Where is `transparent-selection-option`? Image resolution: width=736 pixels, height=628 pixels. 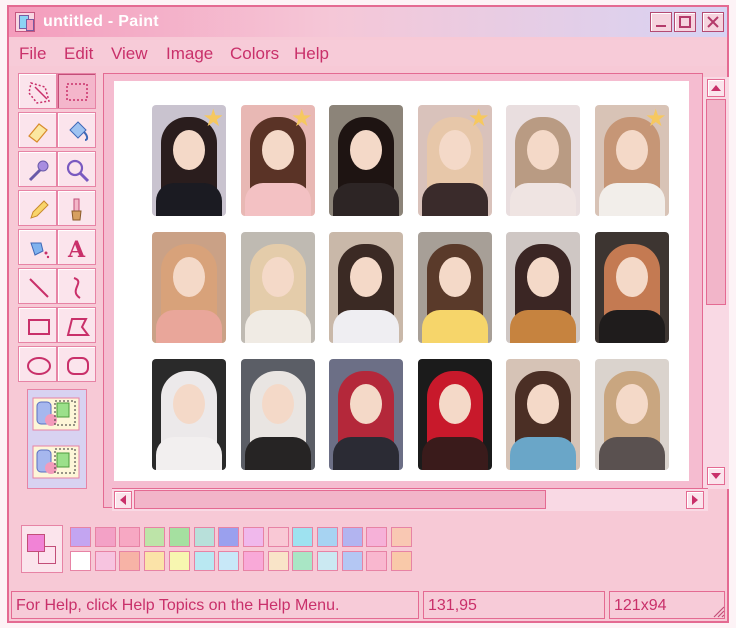
transparent-selection-option is located at coordinates (56, 462).